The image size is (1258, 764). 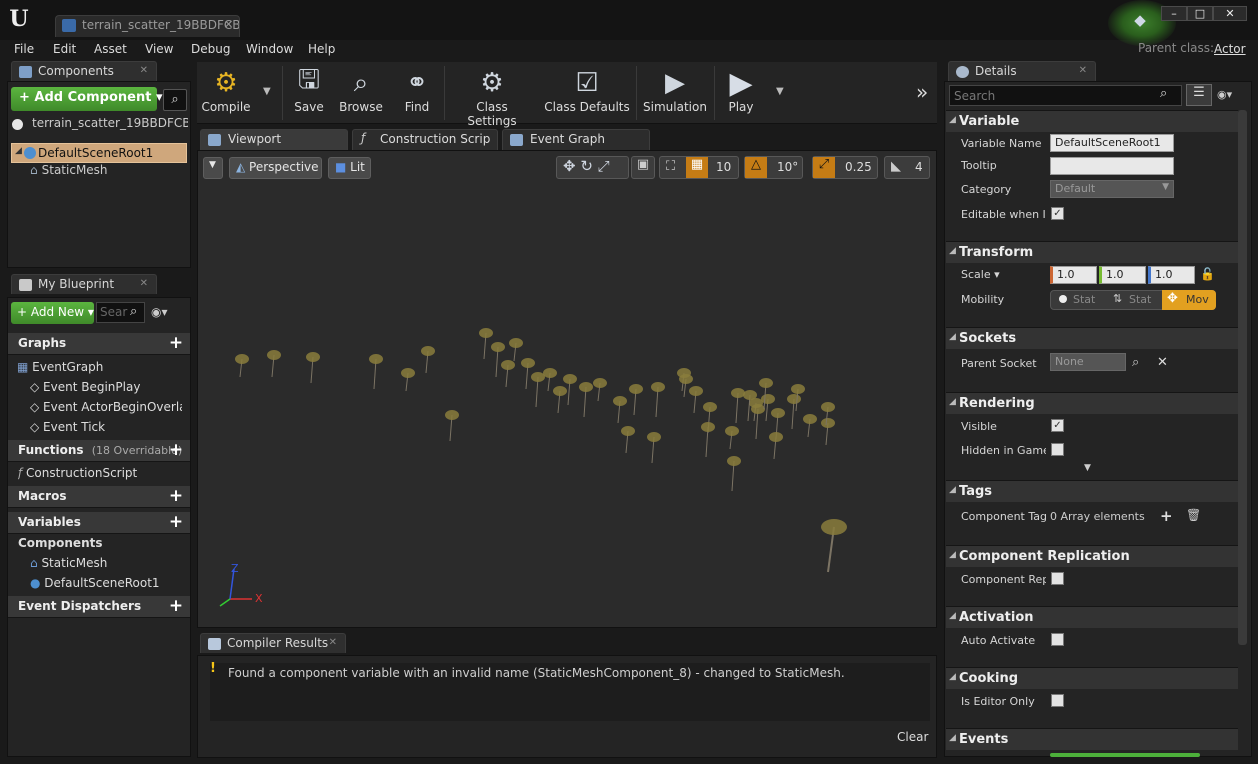 What do you see at coordinates (417, 93) in the screenshot?
I see `find-button: ⚭ Find` at bounding box center [417, 93].